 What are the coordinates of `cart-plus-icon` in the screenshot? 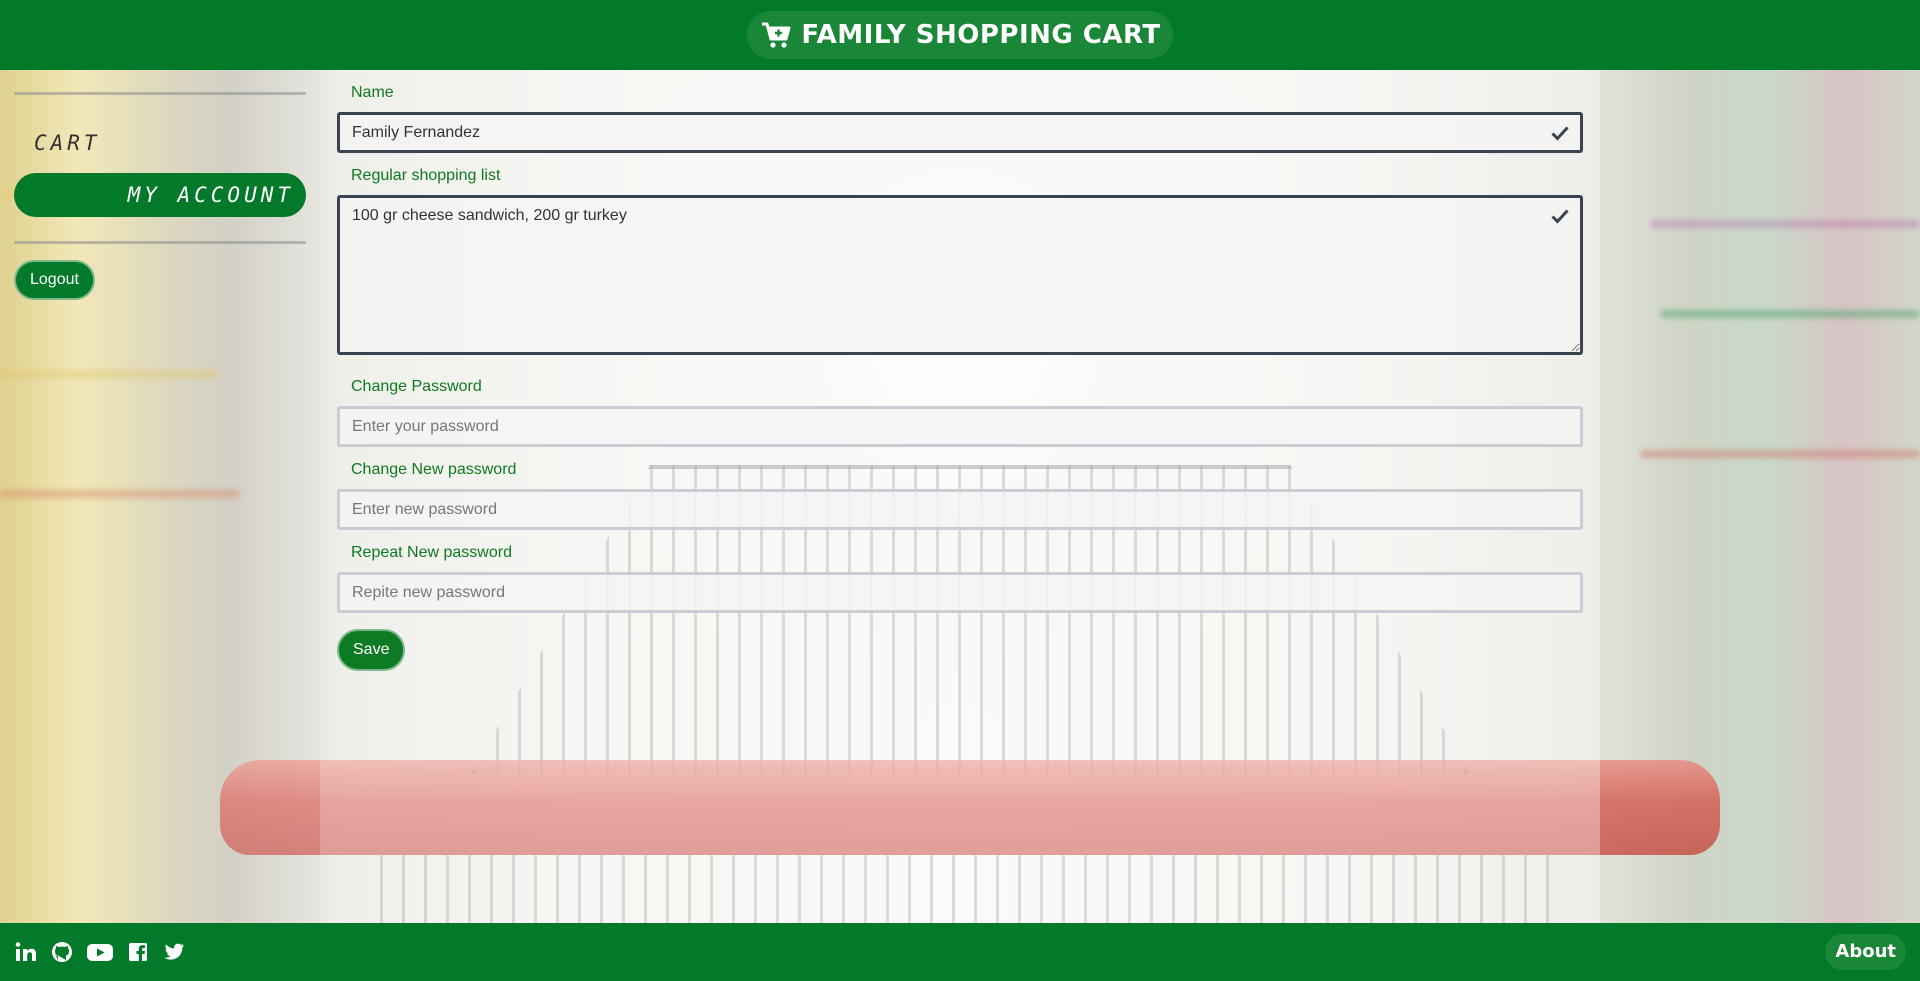 It's located at (776, 35).